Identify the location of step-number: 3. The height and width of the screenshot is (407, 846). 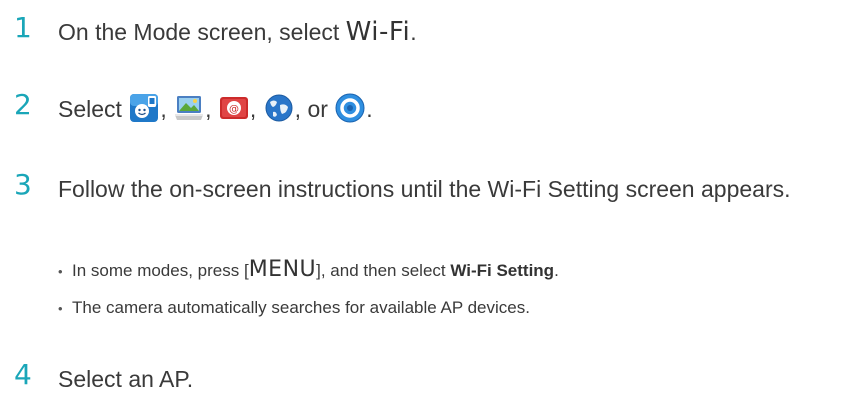
(23, 184).